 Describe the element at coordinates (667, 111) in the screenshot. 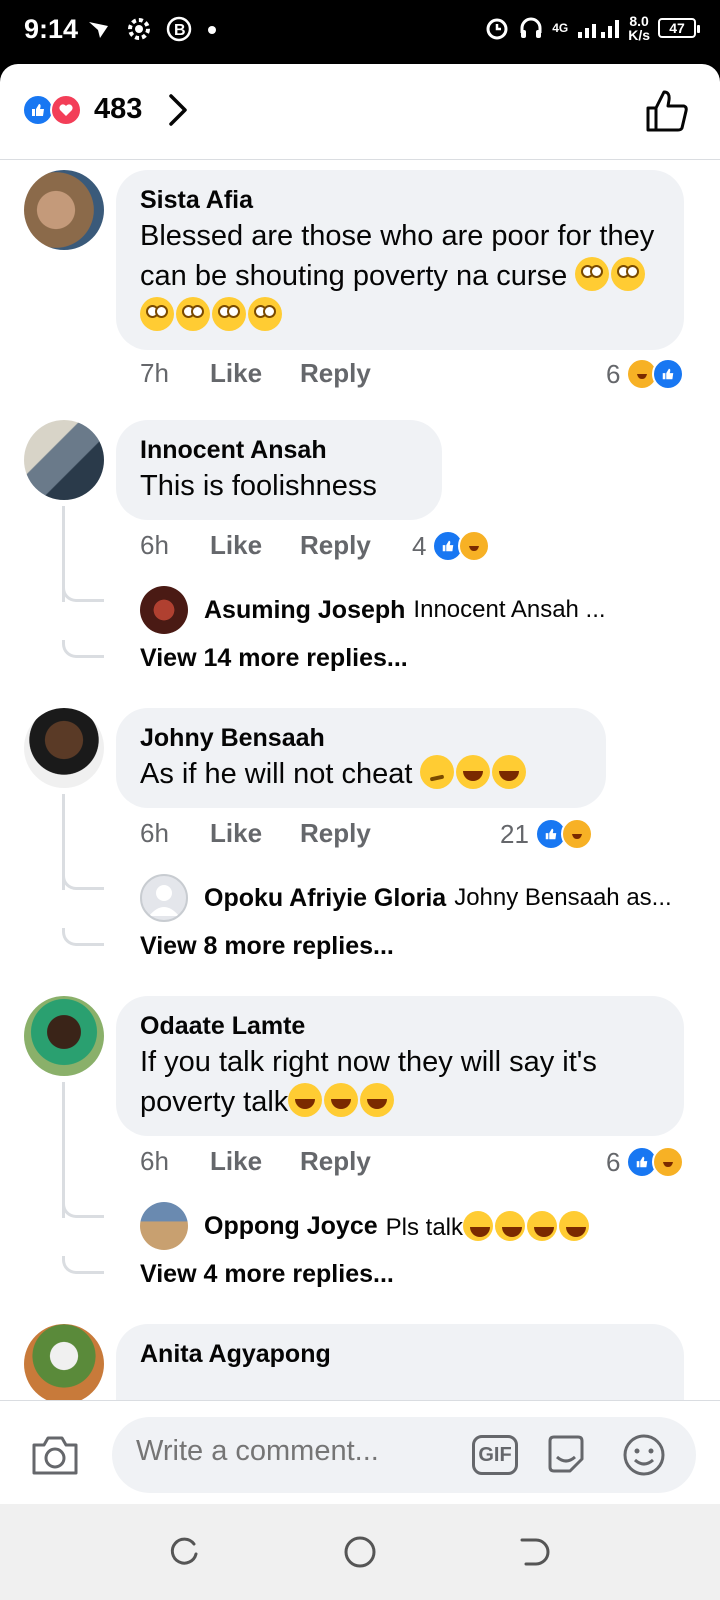

I see `like-post-button` at that location.